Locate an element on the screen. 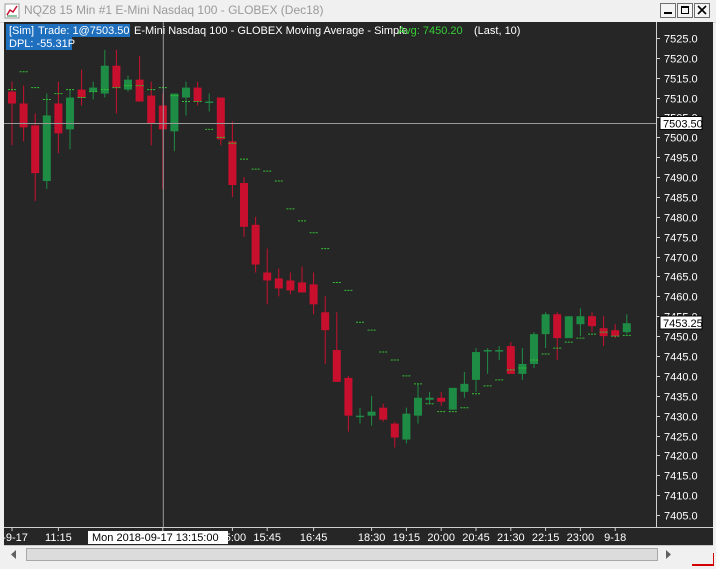 Image resolution: width=716 pixels, height=569 pixels. time-tick-label: 23:00 is located at coordinates (581, 538).